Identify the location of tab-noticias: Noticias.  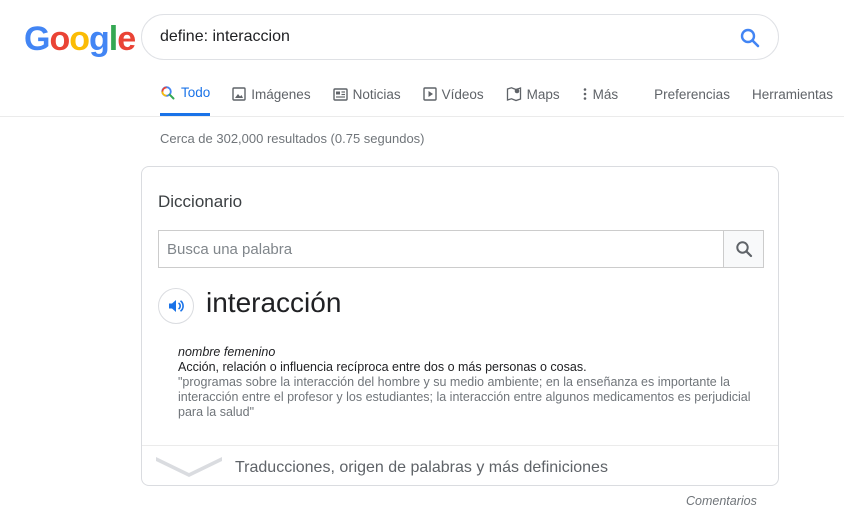
(366, 94).